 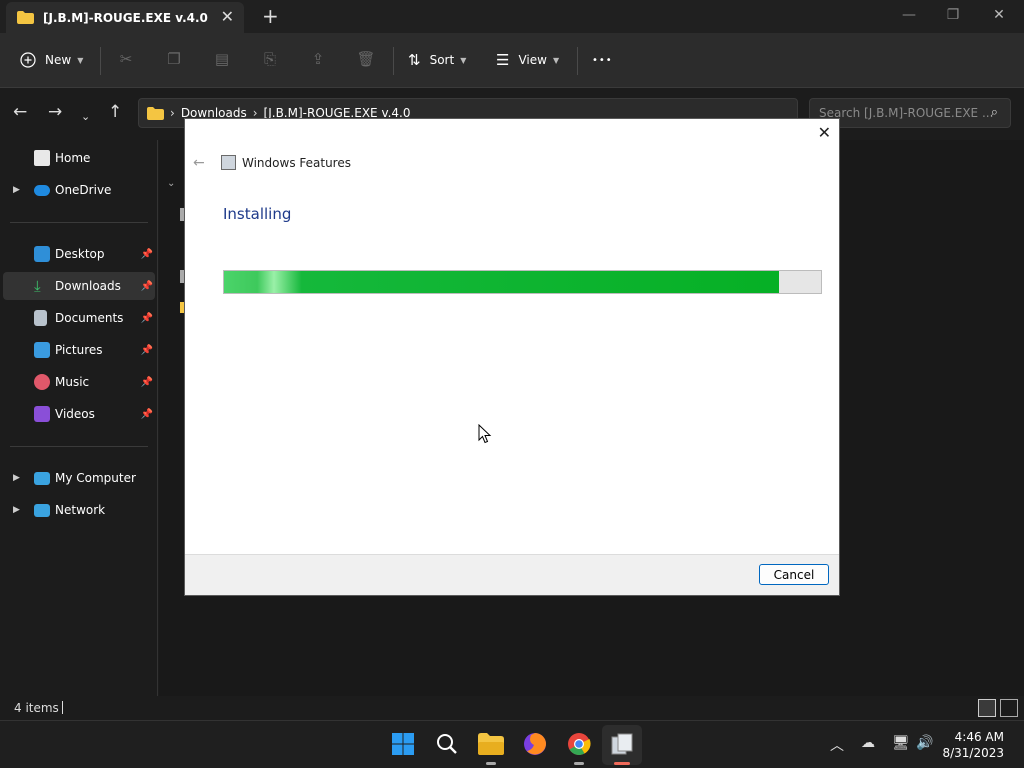 I want to click on firefox-icon, so click(x=535, y=744).